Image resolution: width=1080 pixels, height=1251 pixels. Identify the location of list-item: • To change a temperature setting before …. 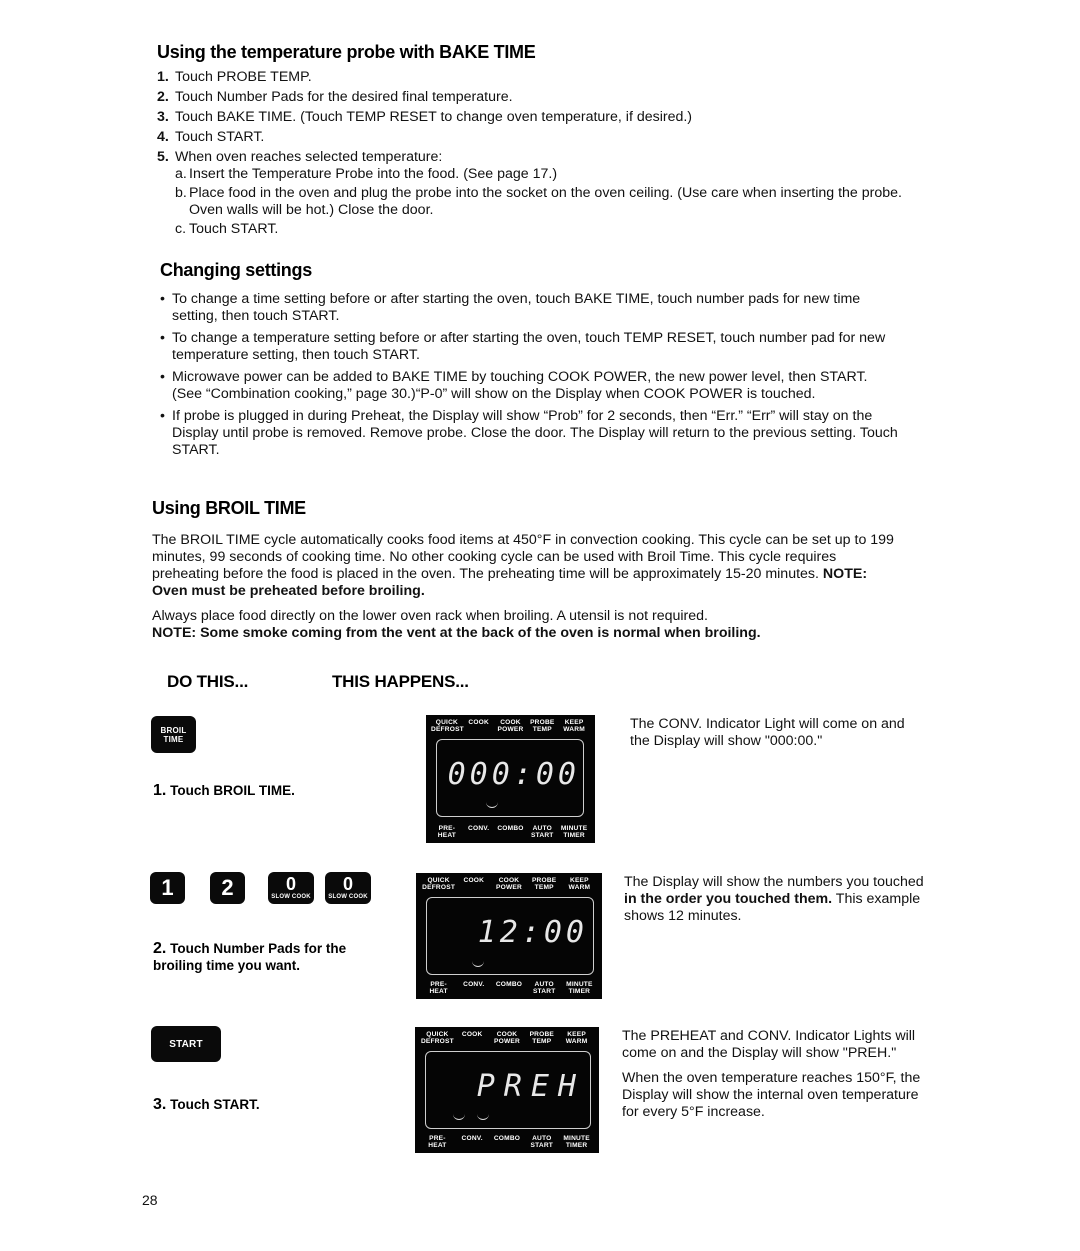
(523, 346).